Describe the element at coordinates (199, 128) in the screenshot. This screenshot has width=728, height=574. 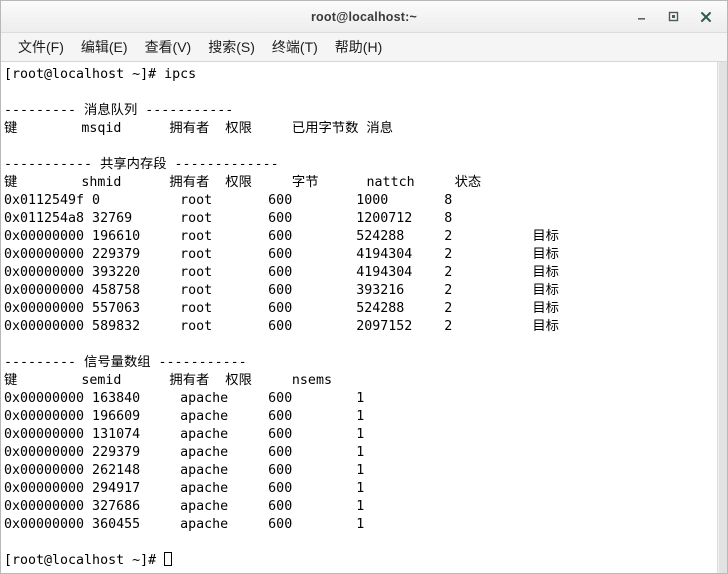
I see `terminal-line: 键 msqid 拥有者 权限 已用字节数 消息` at that location.